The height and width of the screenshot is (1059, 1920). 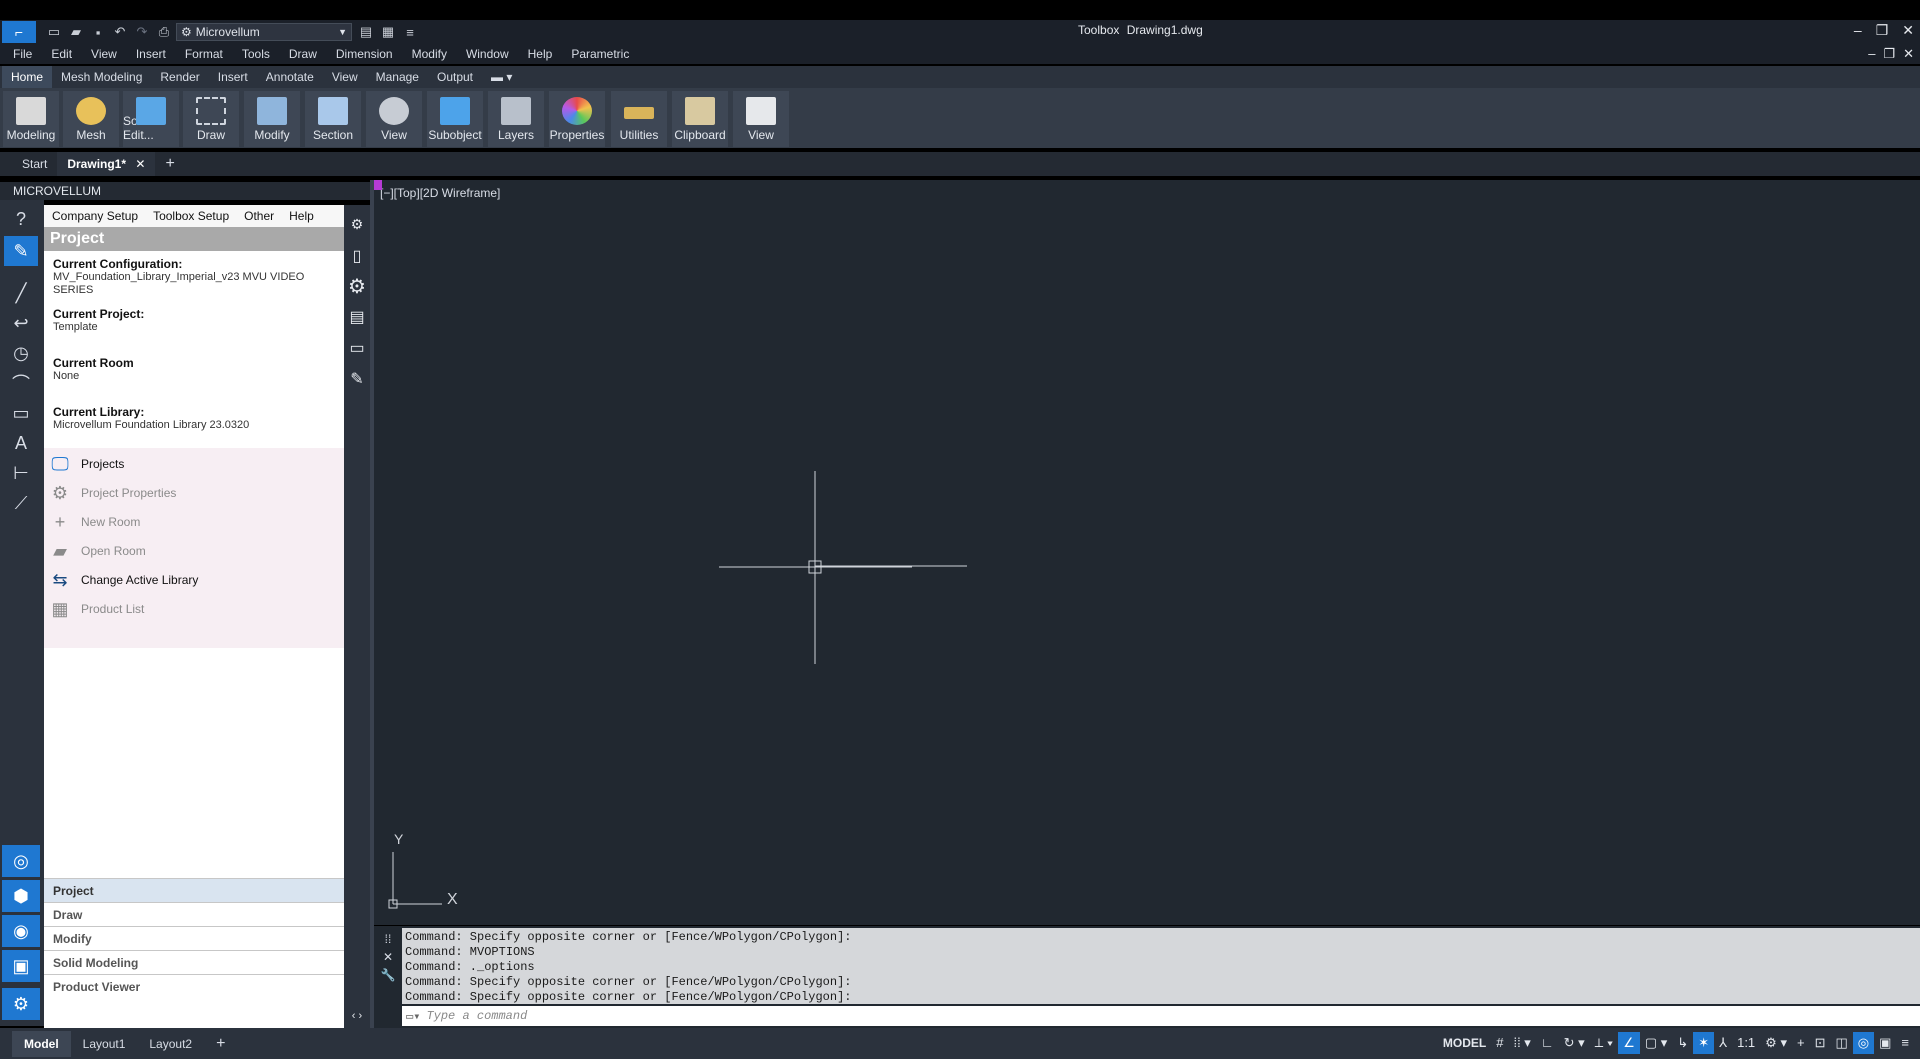 I want to click on doc-minimize-icon: –, so click(x=1871, y=54).